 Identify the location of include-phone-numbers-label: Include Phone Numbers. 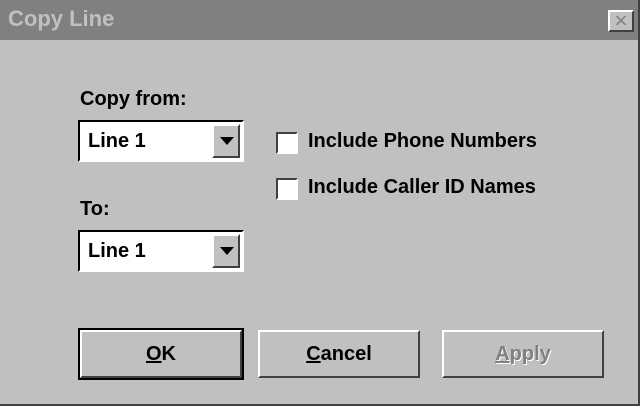
(422, 141).